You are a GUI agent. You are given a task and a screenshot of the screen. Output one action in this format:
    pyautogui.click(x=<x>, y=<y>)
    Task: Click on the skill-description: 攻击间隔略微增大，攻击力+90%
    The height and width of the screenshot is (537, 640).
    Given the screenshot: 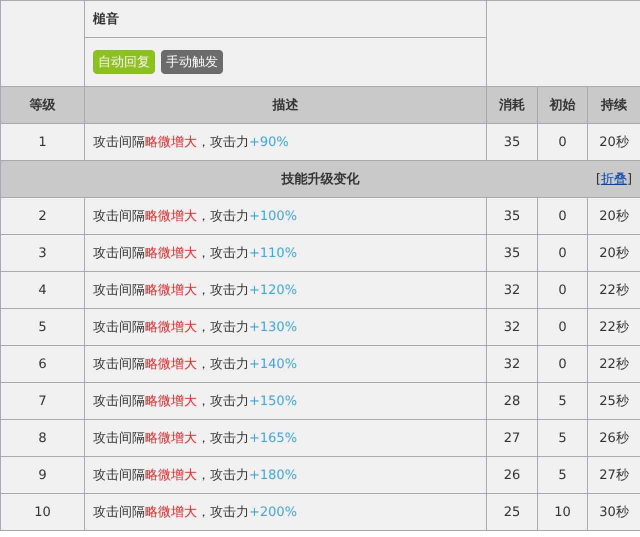 What is the action you would take?
    pyautogui.click(x=191, y=142)
    